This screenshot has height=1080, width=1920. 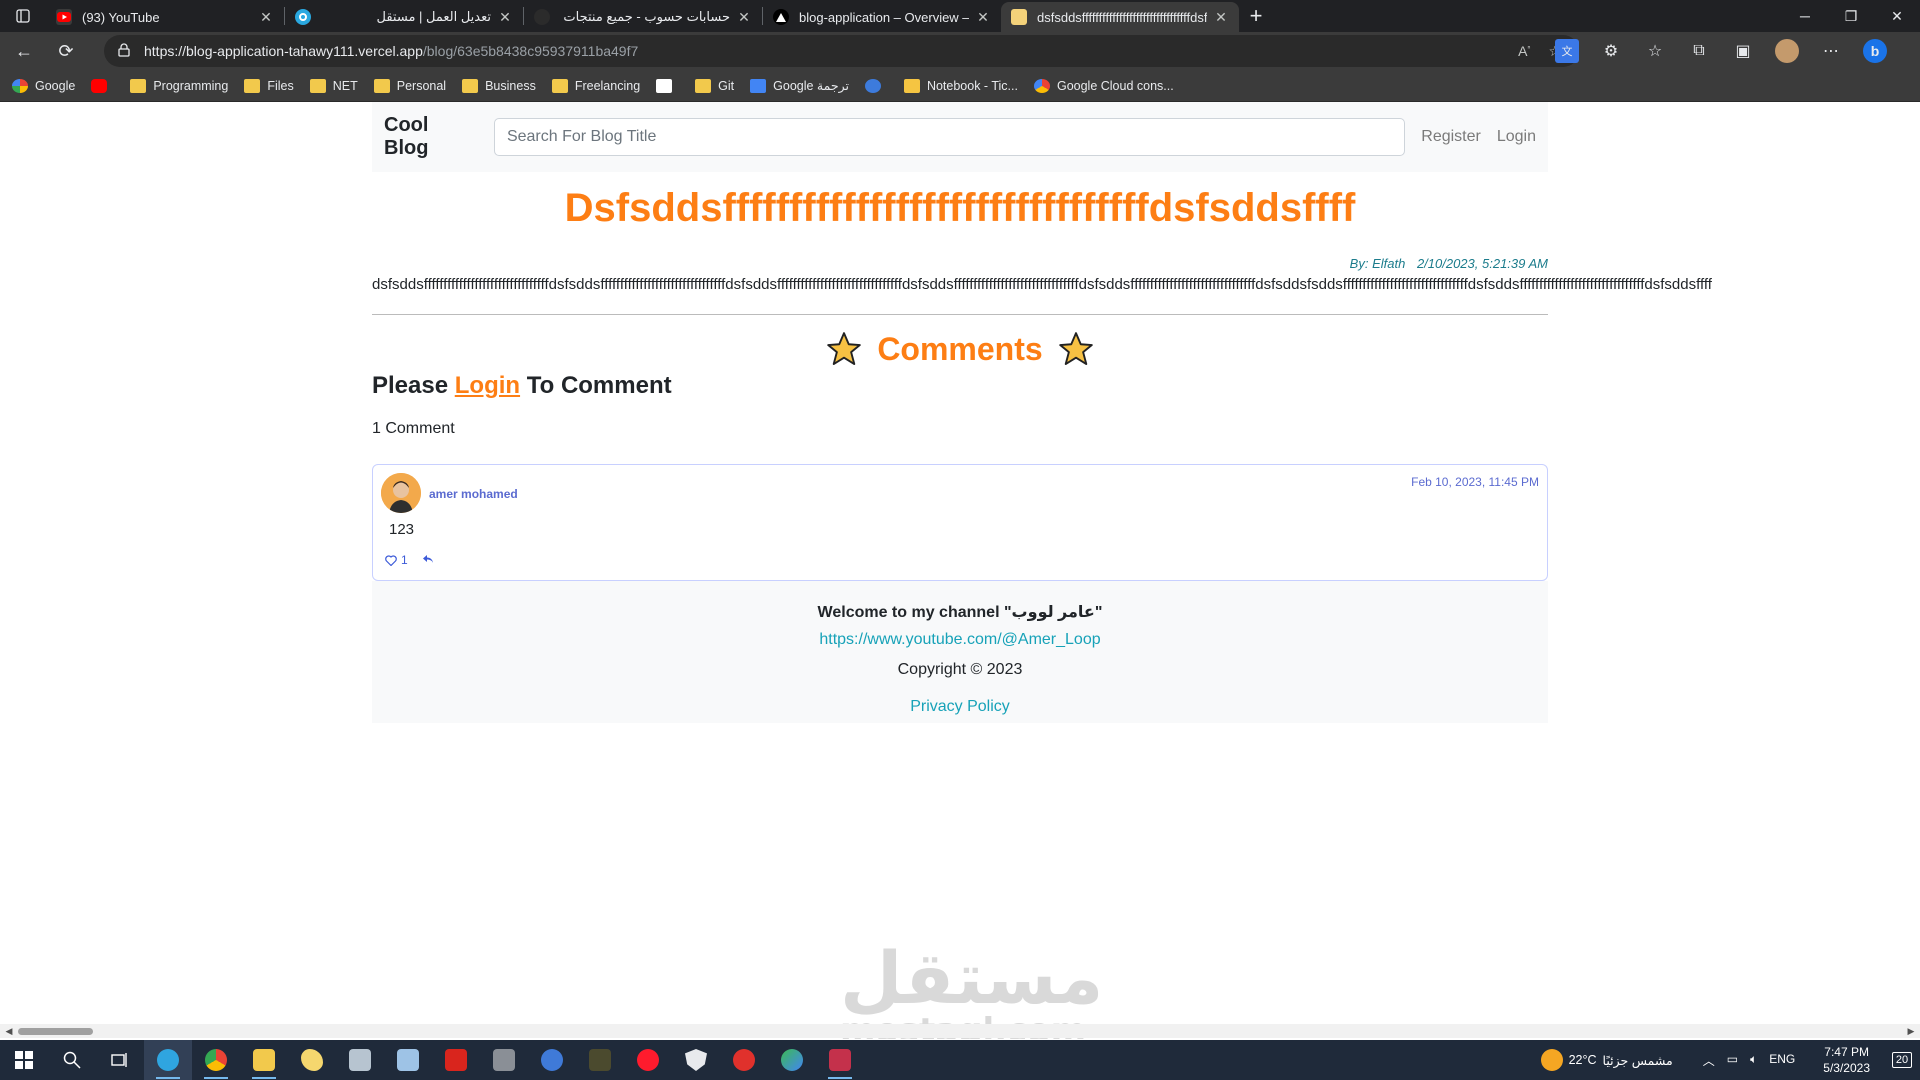 I want to click on film-app-icon, so click(x=600, y=1060).